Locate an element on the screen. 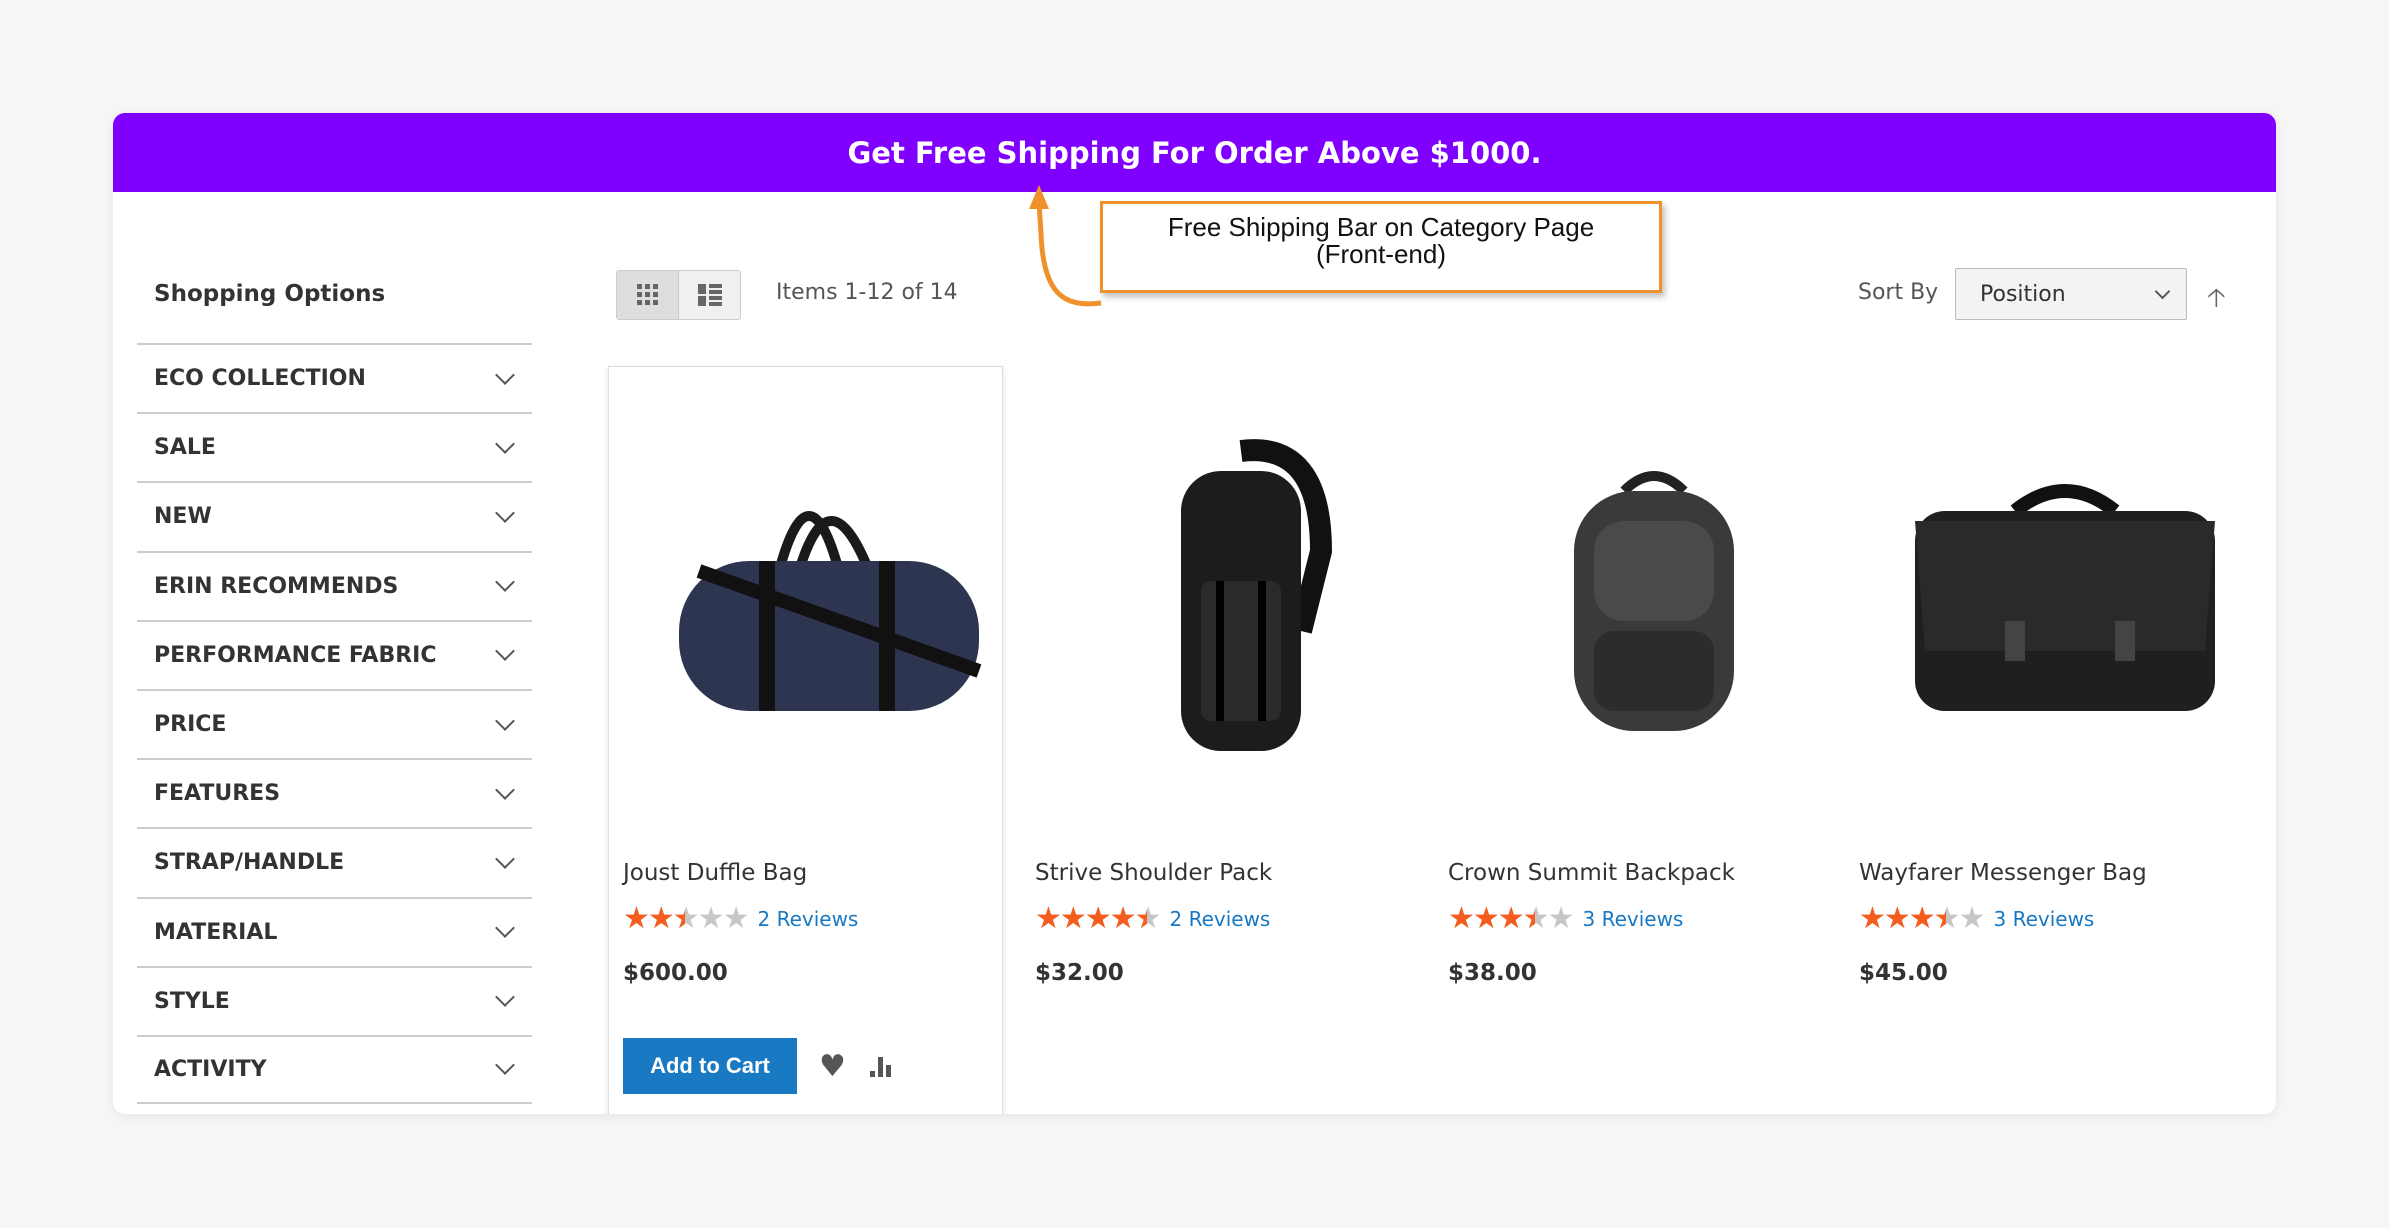  view-mode-toggle is located at coordinates (678, 295).